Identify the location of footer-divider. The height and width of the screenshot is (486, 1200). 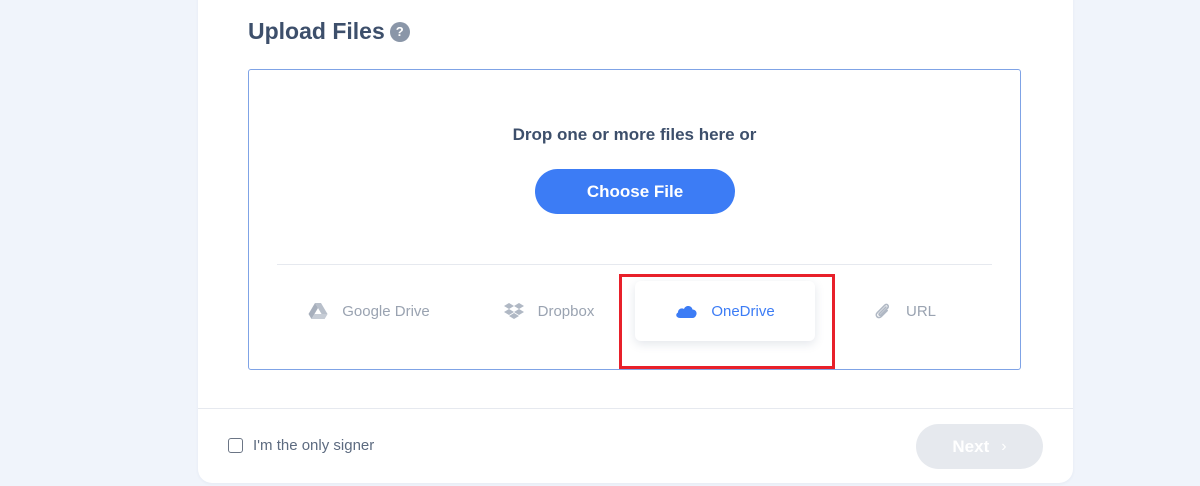
(635, 408).